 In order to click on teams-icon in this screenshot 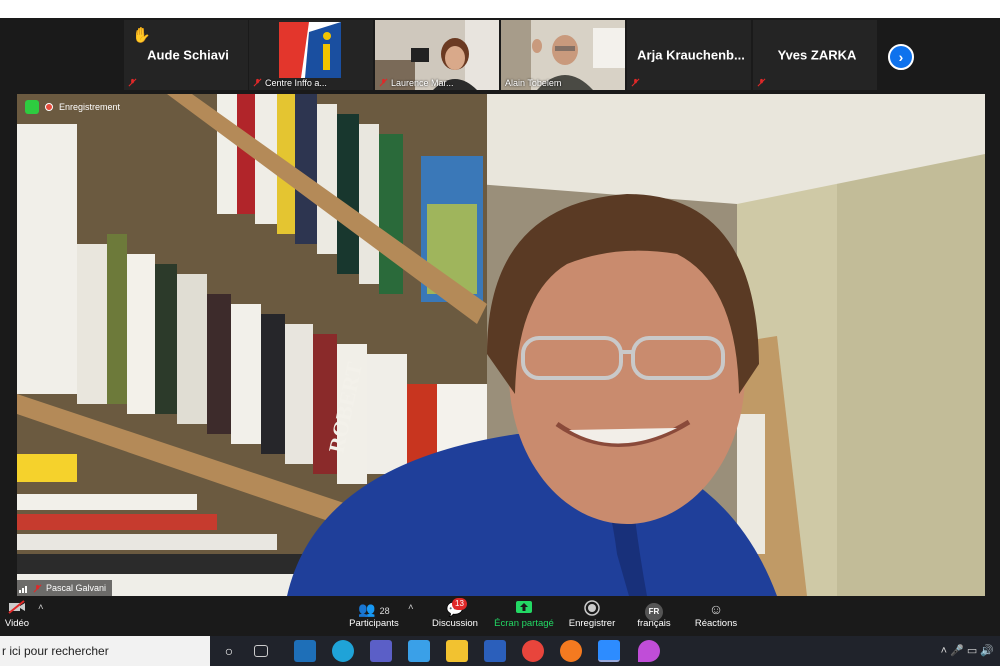, I will do `click(381, 651)`.